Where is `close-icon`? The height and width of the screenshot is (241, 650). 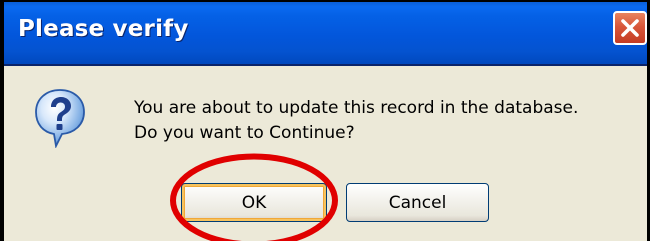 close-icon is located at coordinates (630, 28).